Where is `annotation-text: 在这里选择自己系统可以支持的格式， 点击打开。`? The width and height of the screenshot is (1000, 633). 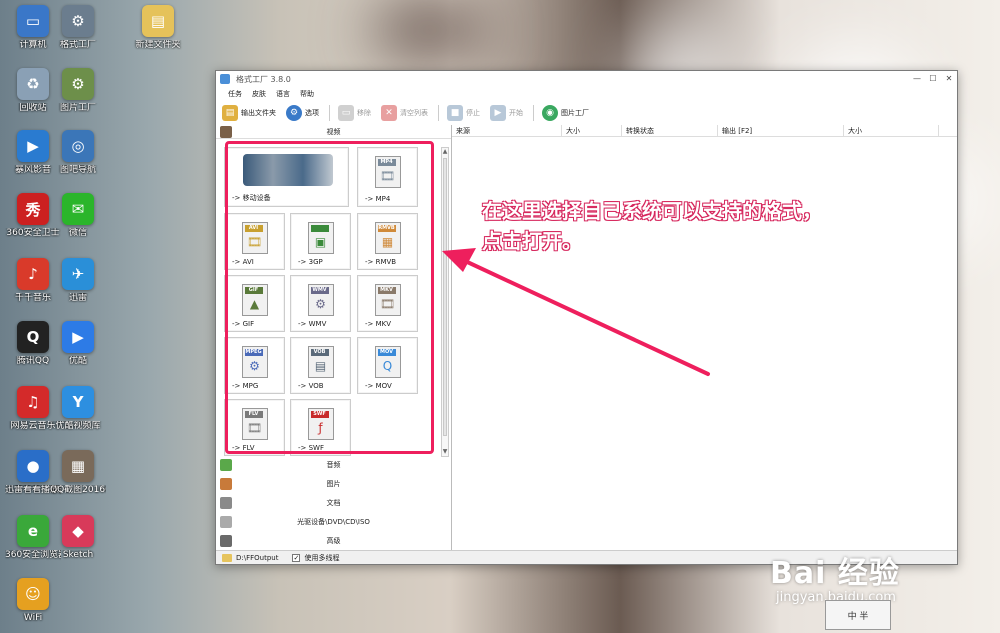 annotation-text: 在这里选择自己系统可以支持的格式， 点击打开。 is located at coordinates (692, 226).